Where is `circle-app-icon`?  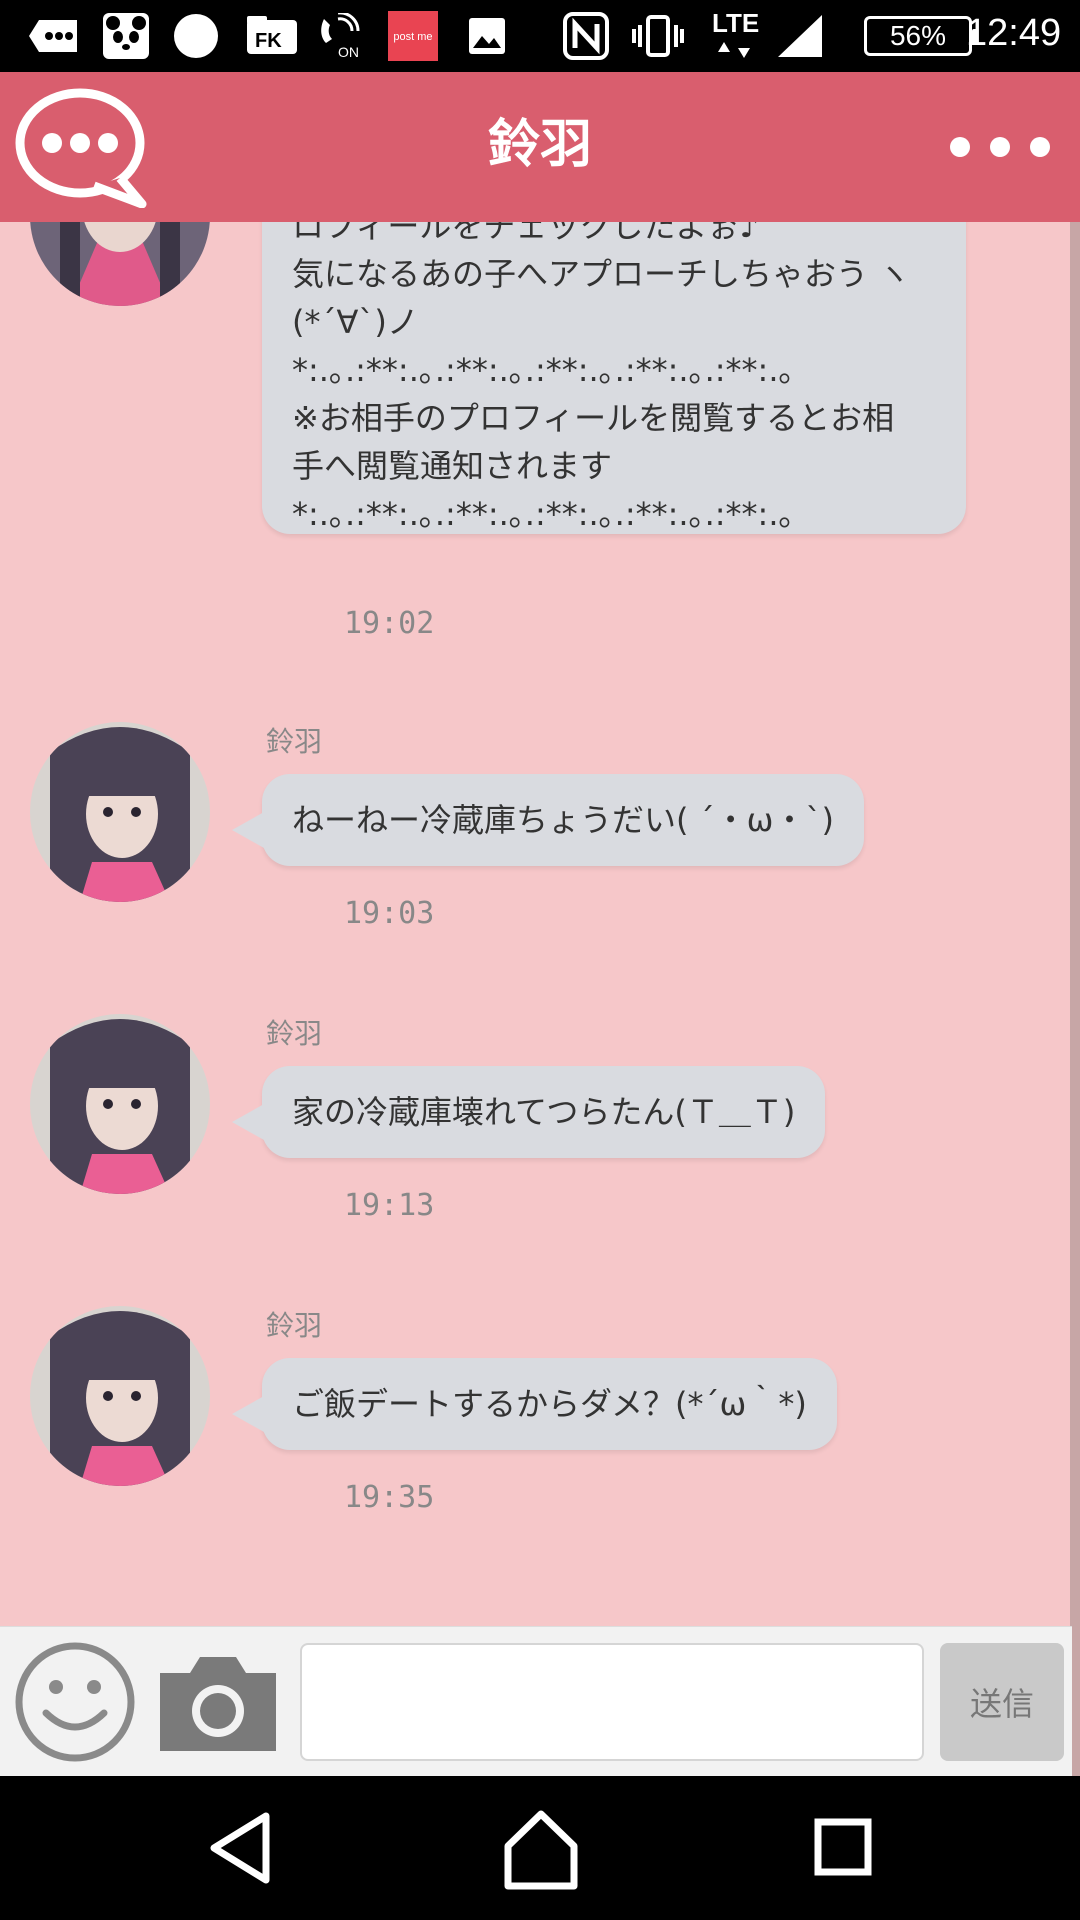 circle-app-icon is located at coordinates (196, 36).